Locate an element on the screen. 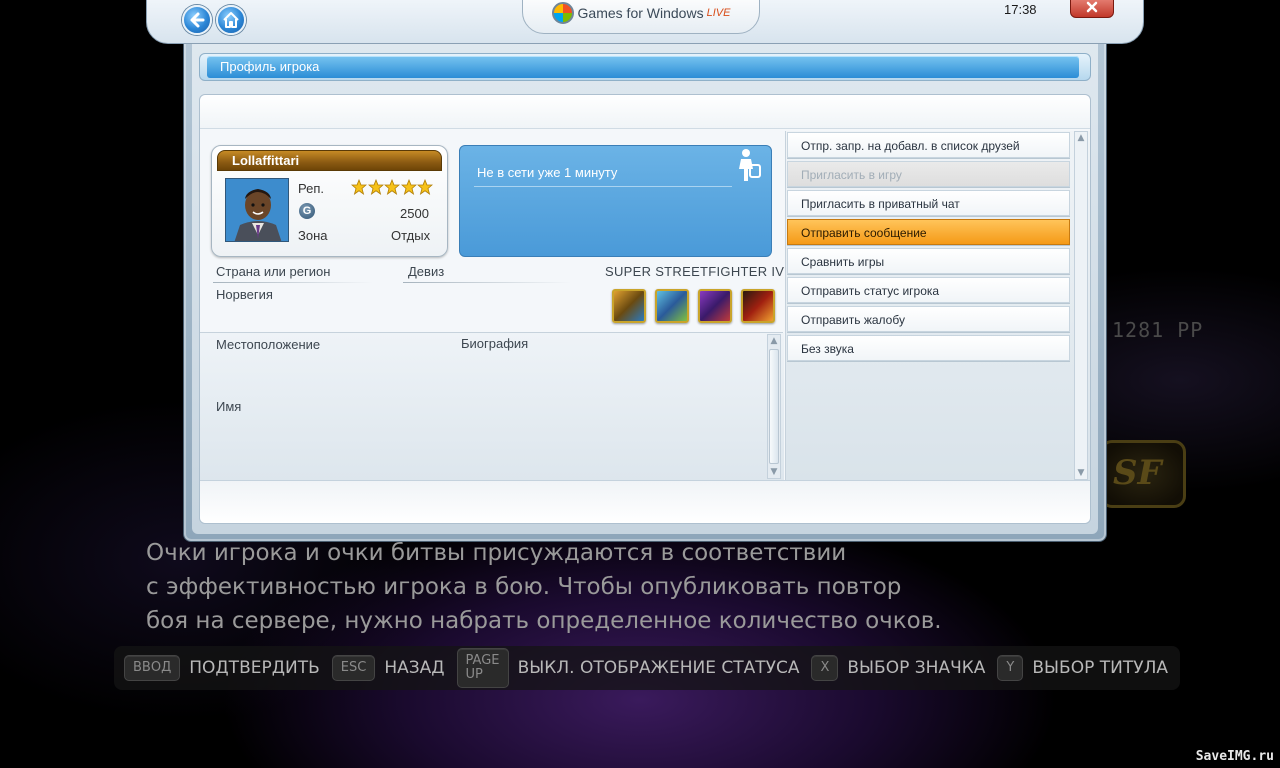 The height and width of the screenshot is (768, 1280). content-header is located at coordinates (645, 112).